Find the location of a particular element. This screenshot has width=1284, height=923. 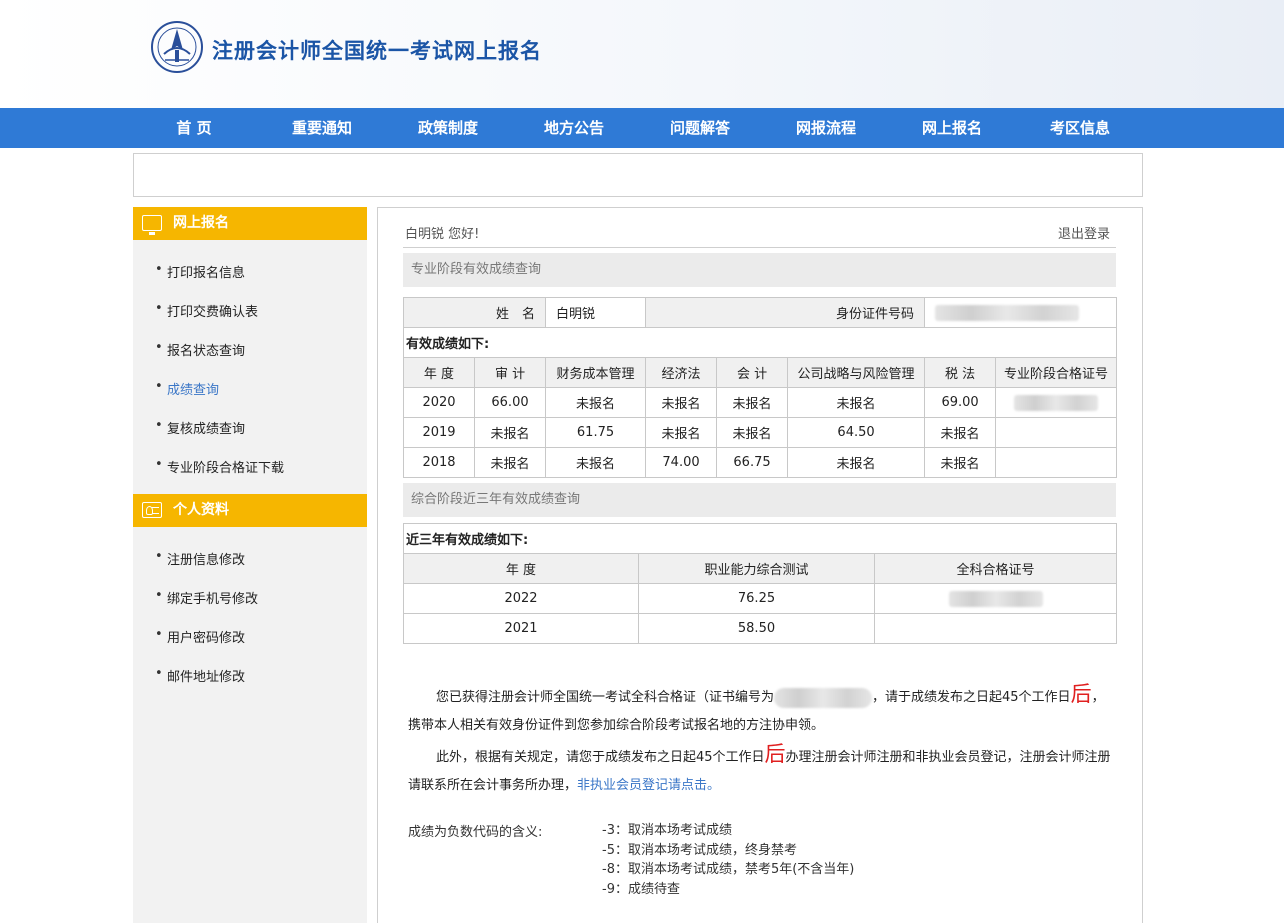

logout-link: 退出登录 is located at coordinates (1084, 232).